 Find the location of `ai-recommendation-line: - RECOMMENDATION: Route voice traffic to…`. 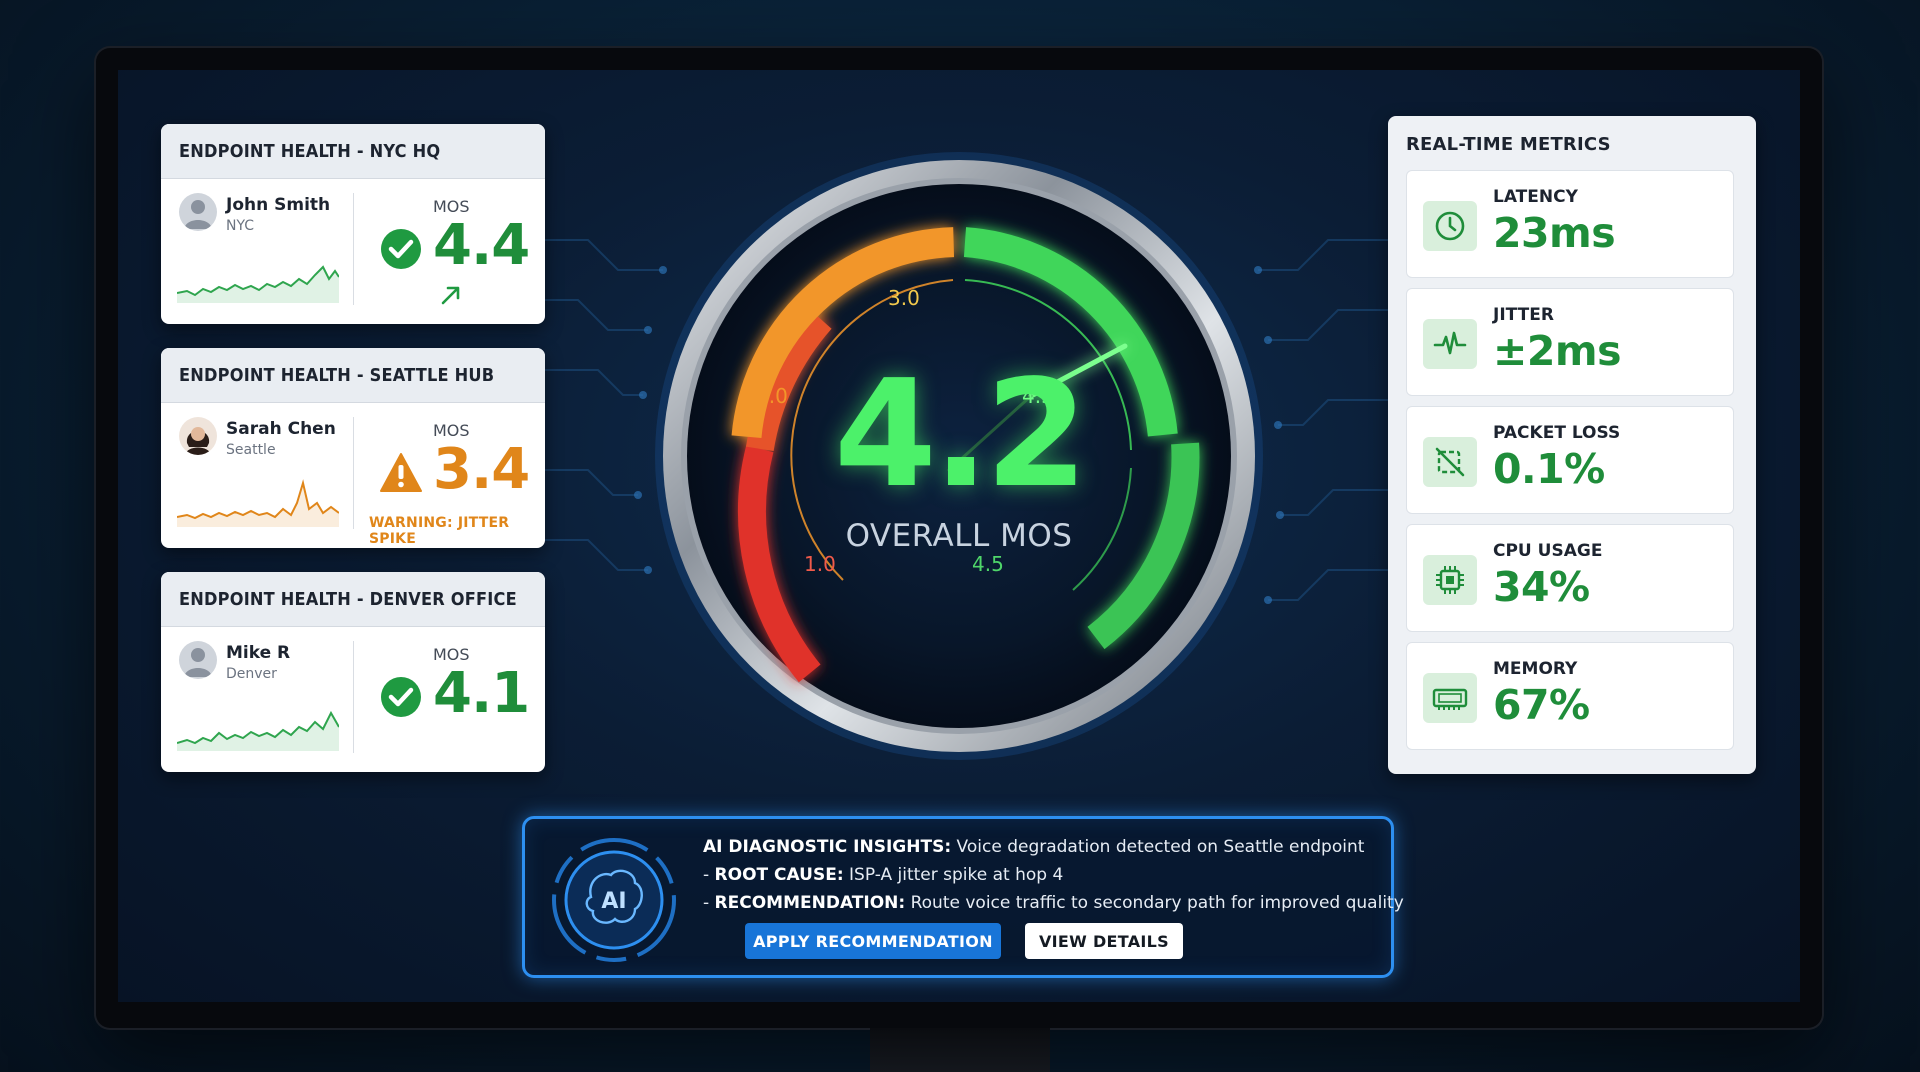

ai-recommendation-line: - RECOMMENDATION: Route voice traffic to… is located at coordinates (1053, 903).